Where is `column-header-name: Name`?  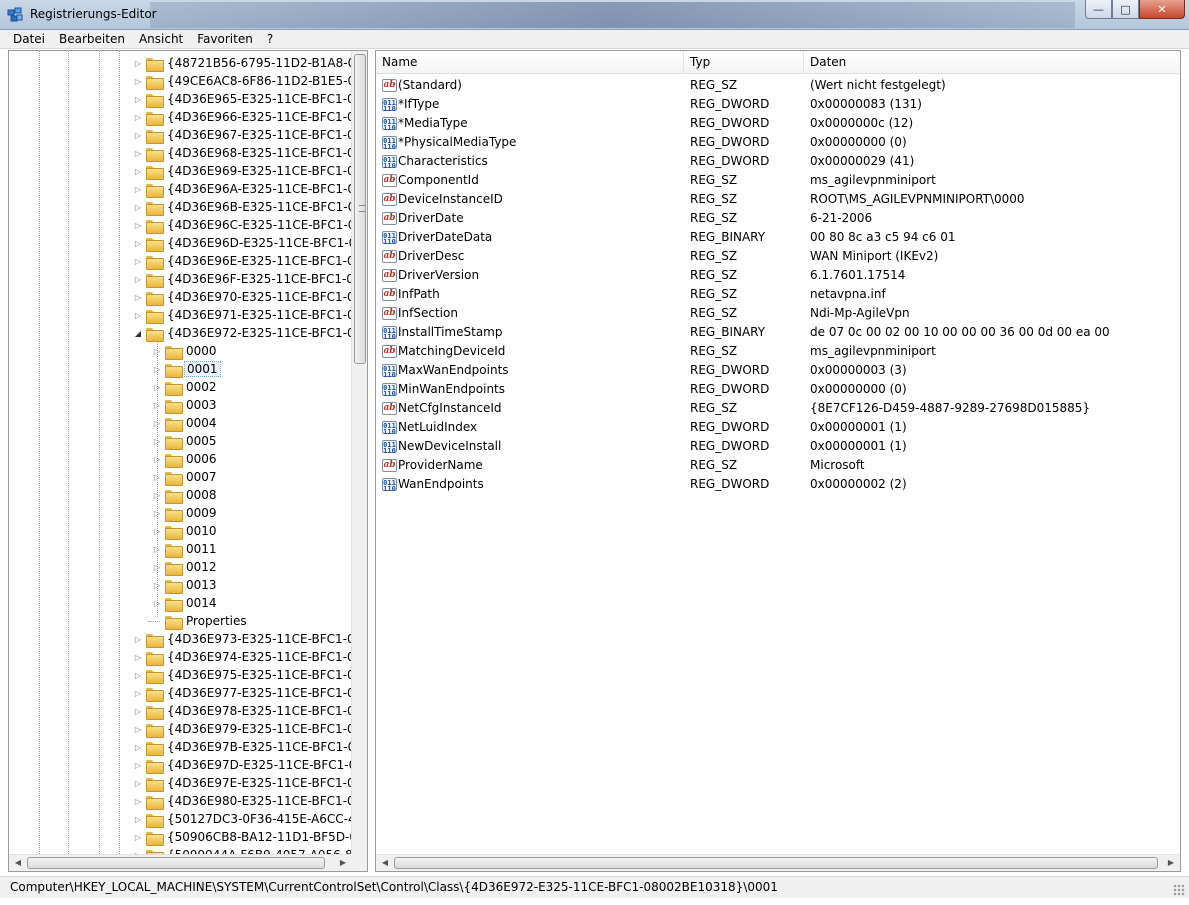 column-header-name: Name is located at coordinates (530, 62).